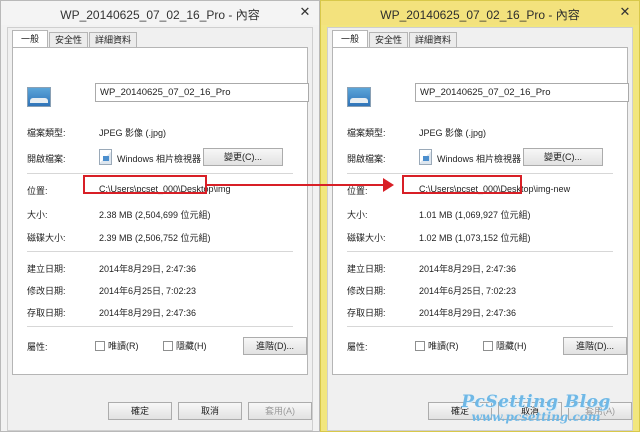  I want to click on watermark-url: www.pcsetting.com, so click(536, 417).